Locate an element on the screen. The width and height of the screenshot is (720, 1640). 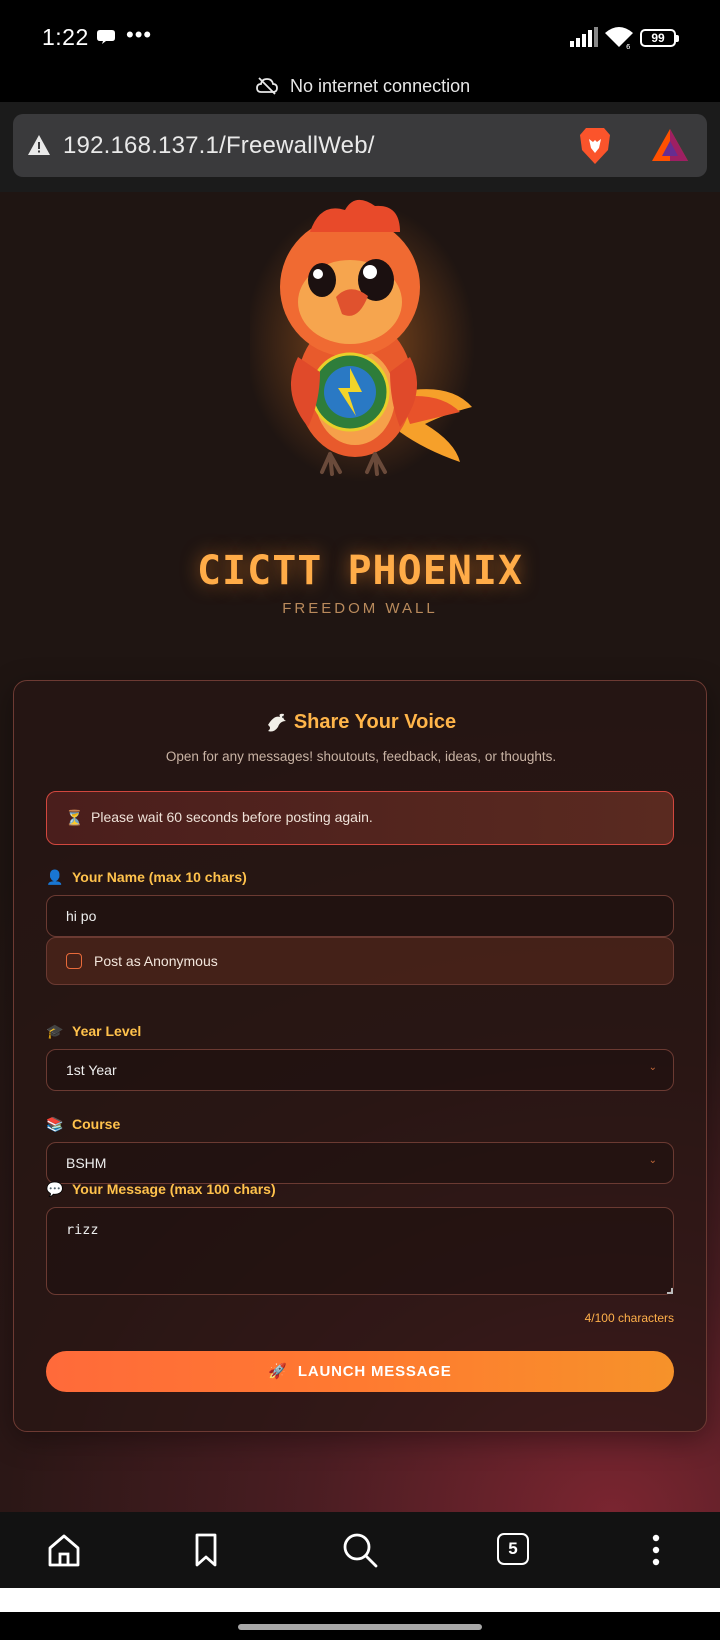
wifi-icon: 6 is located at coordinates (619, 38).